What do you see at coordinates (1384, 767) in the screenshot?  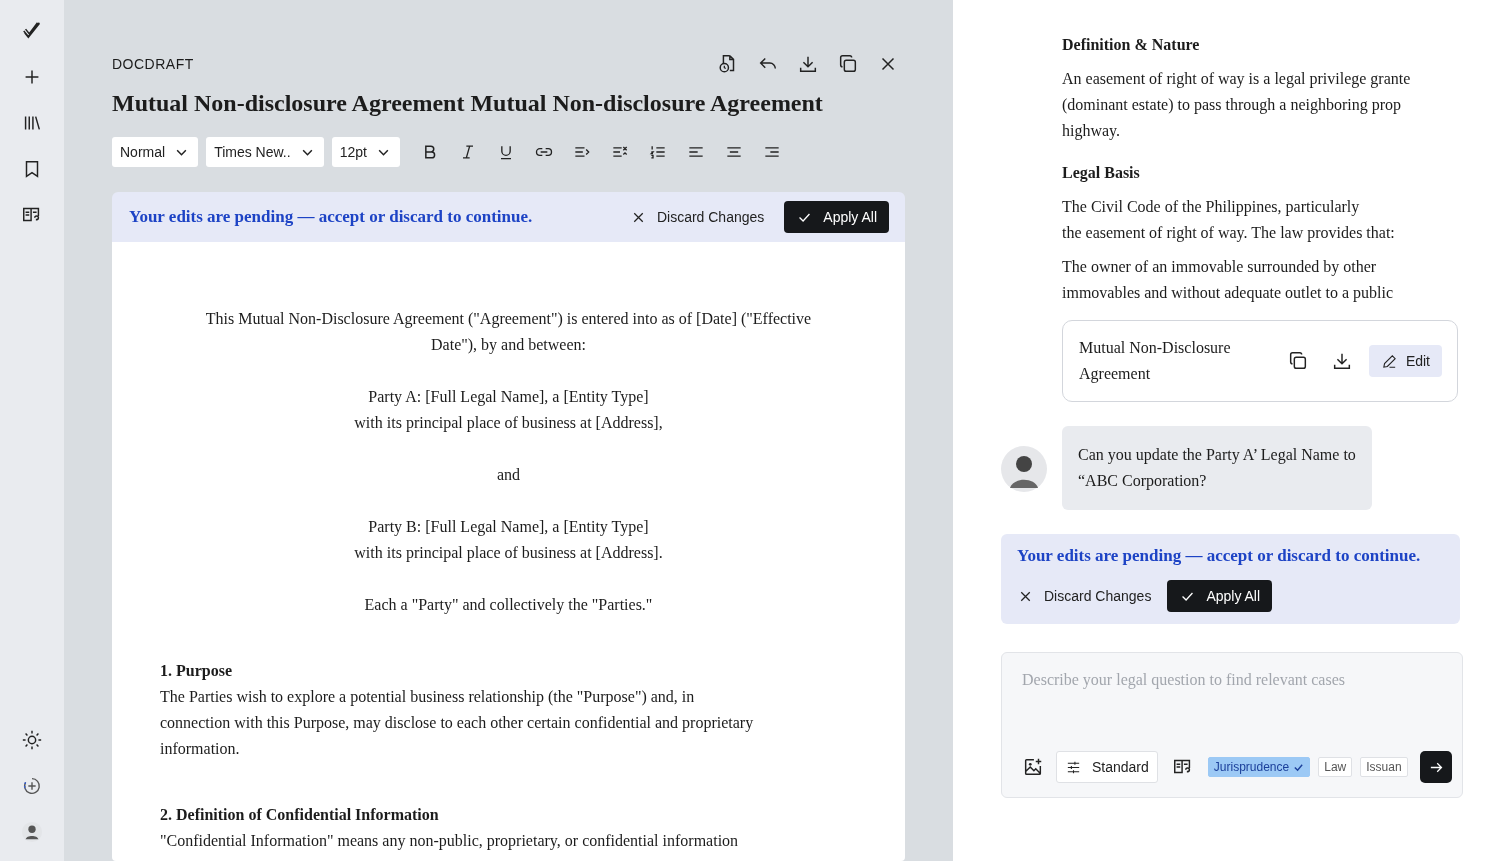 I see `filter-chip: Issuan` at bounding box center [1384, 767].